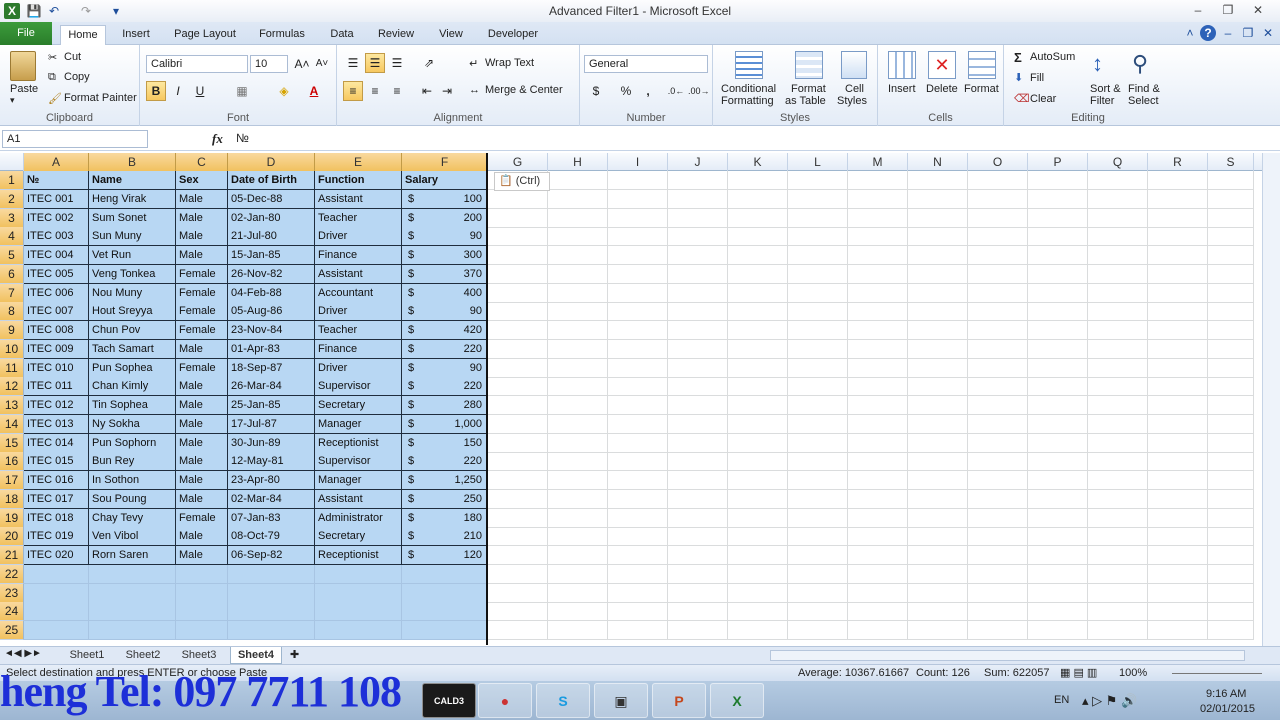  What do you see at coordinates (513, 35) in the screenshot?
I see `tab-developer: Developer` at bounding box center [513, 35].